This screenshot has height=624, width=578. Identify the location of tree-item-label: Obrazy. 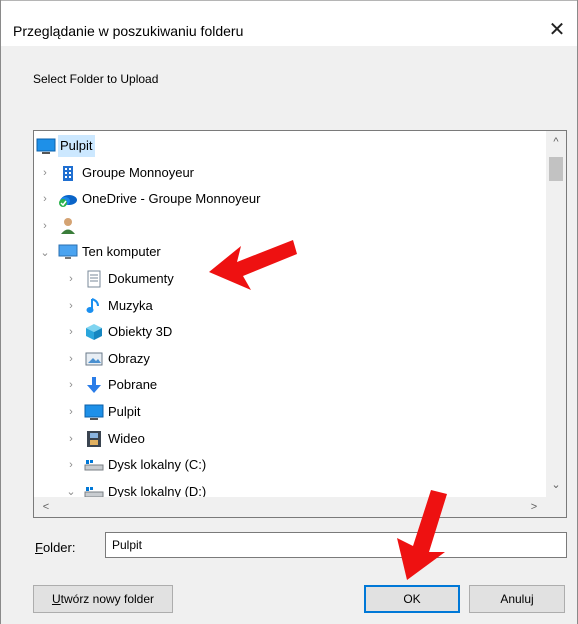
(129, 358).